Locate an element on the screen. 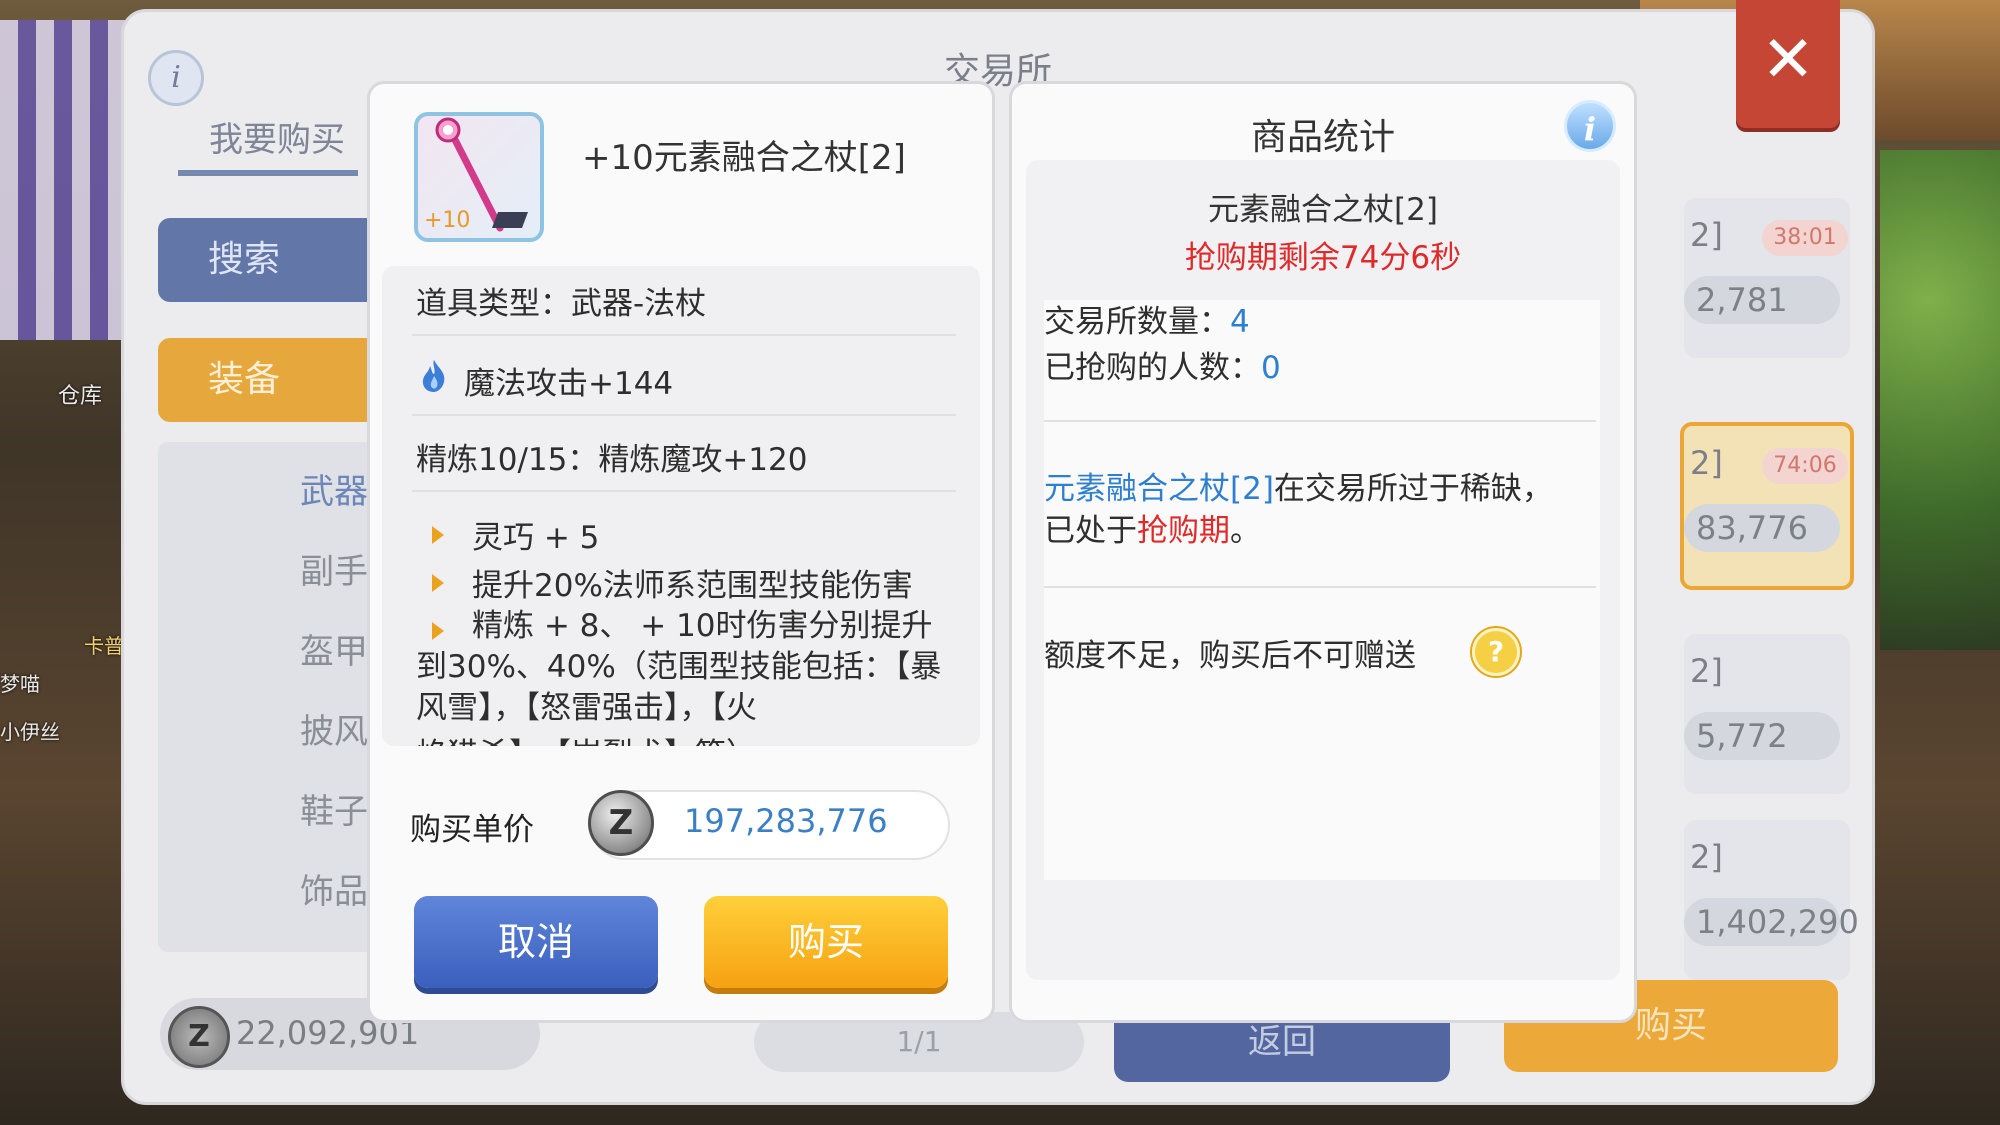 The height and width of the screenshot is (1125, 2000). refine-info: 精炼10/15：精炼魔攻+120 is located at coordinates (612, 460).